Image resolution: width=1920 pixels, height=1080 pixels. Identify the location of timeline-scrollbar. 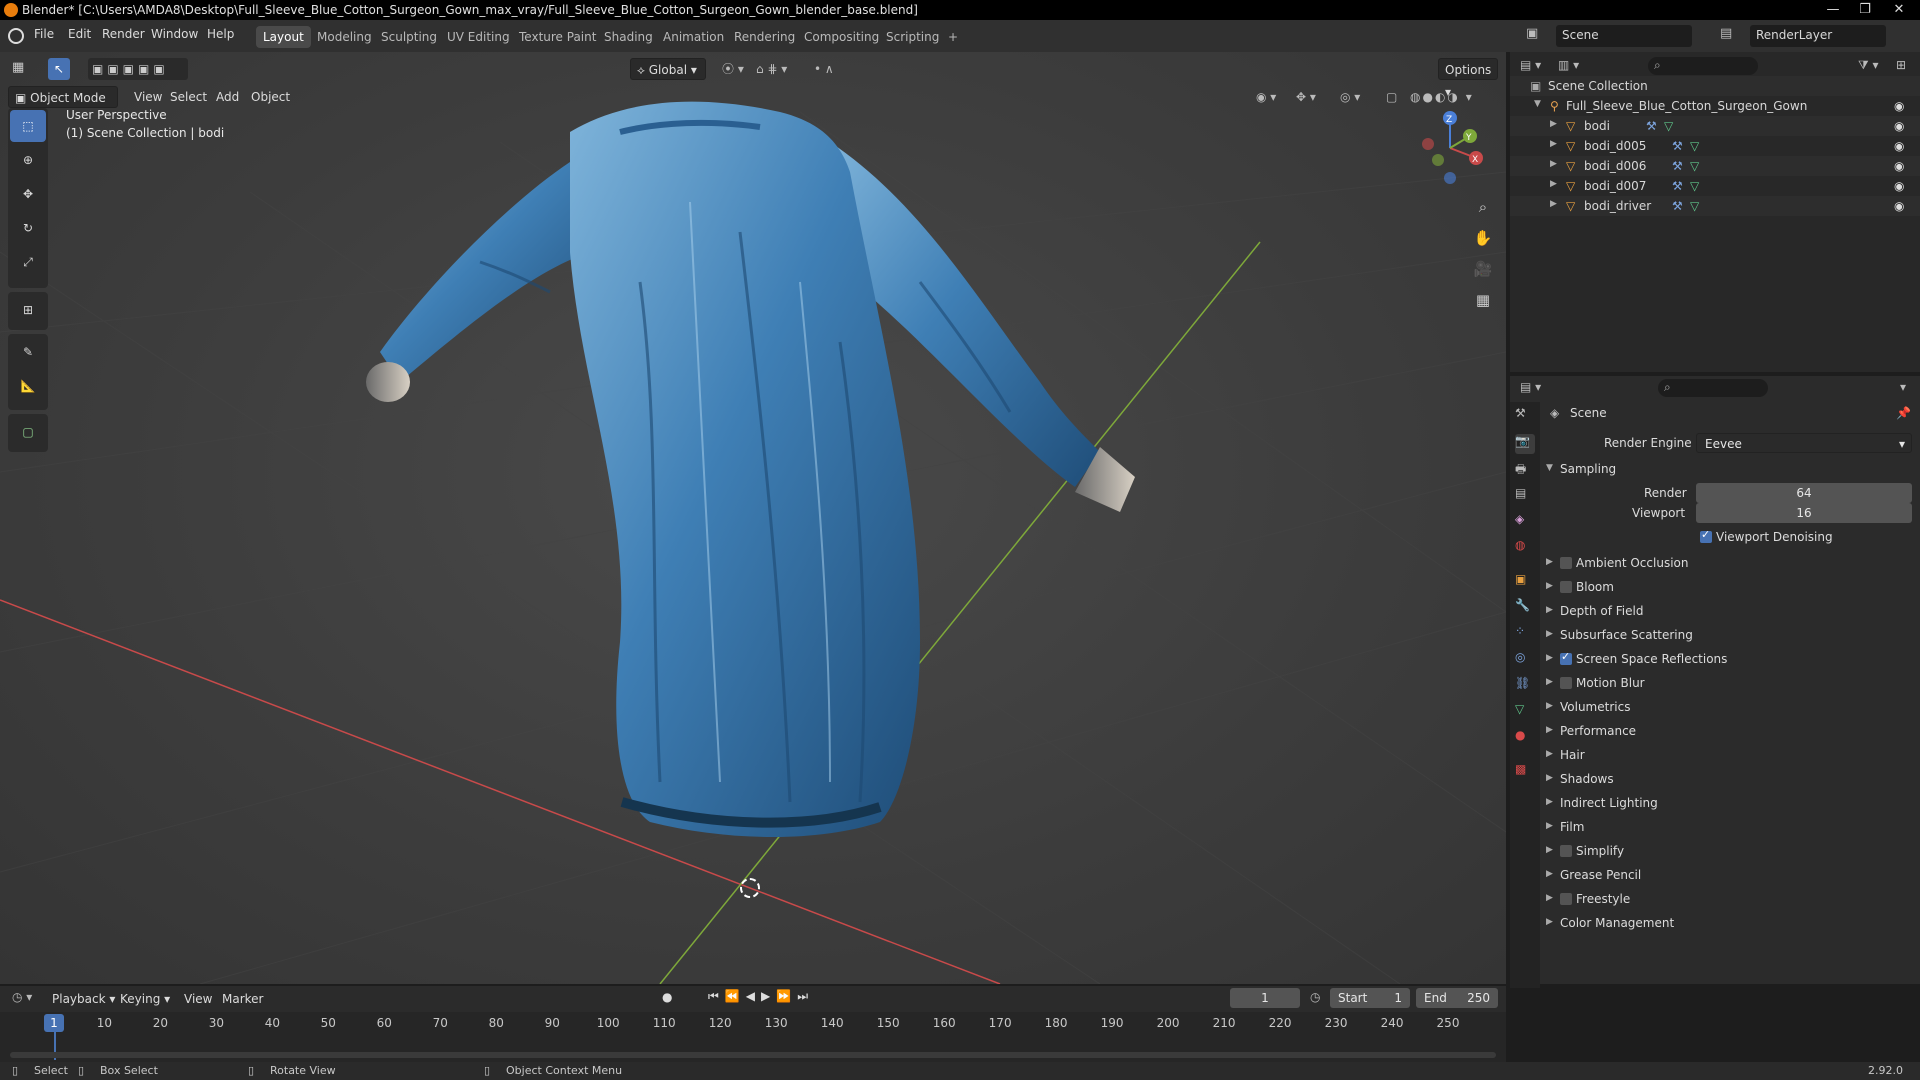
(753, 1055).